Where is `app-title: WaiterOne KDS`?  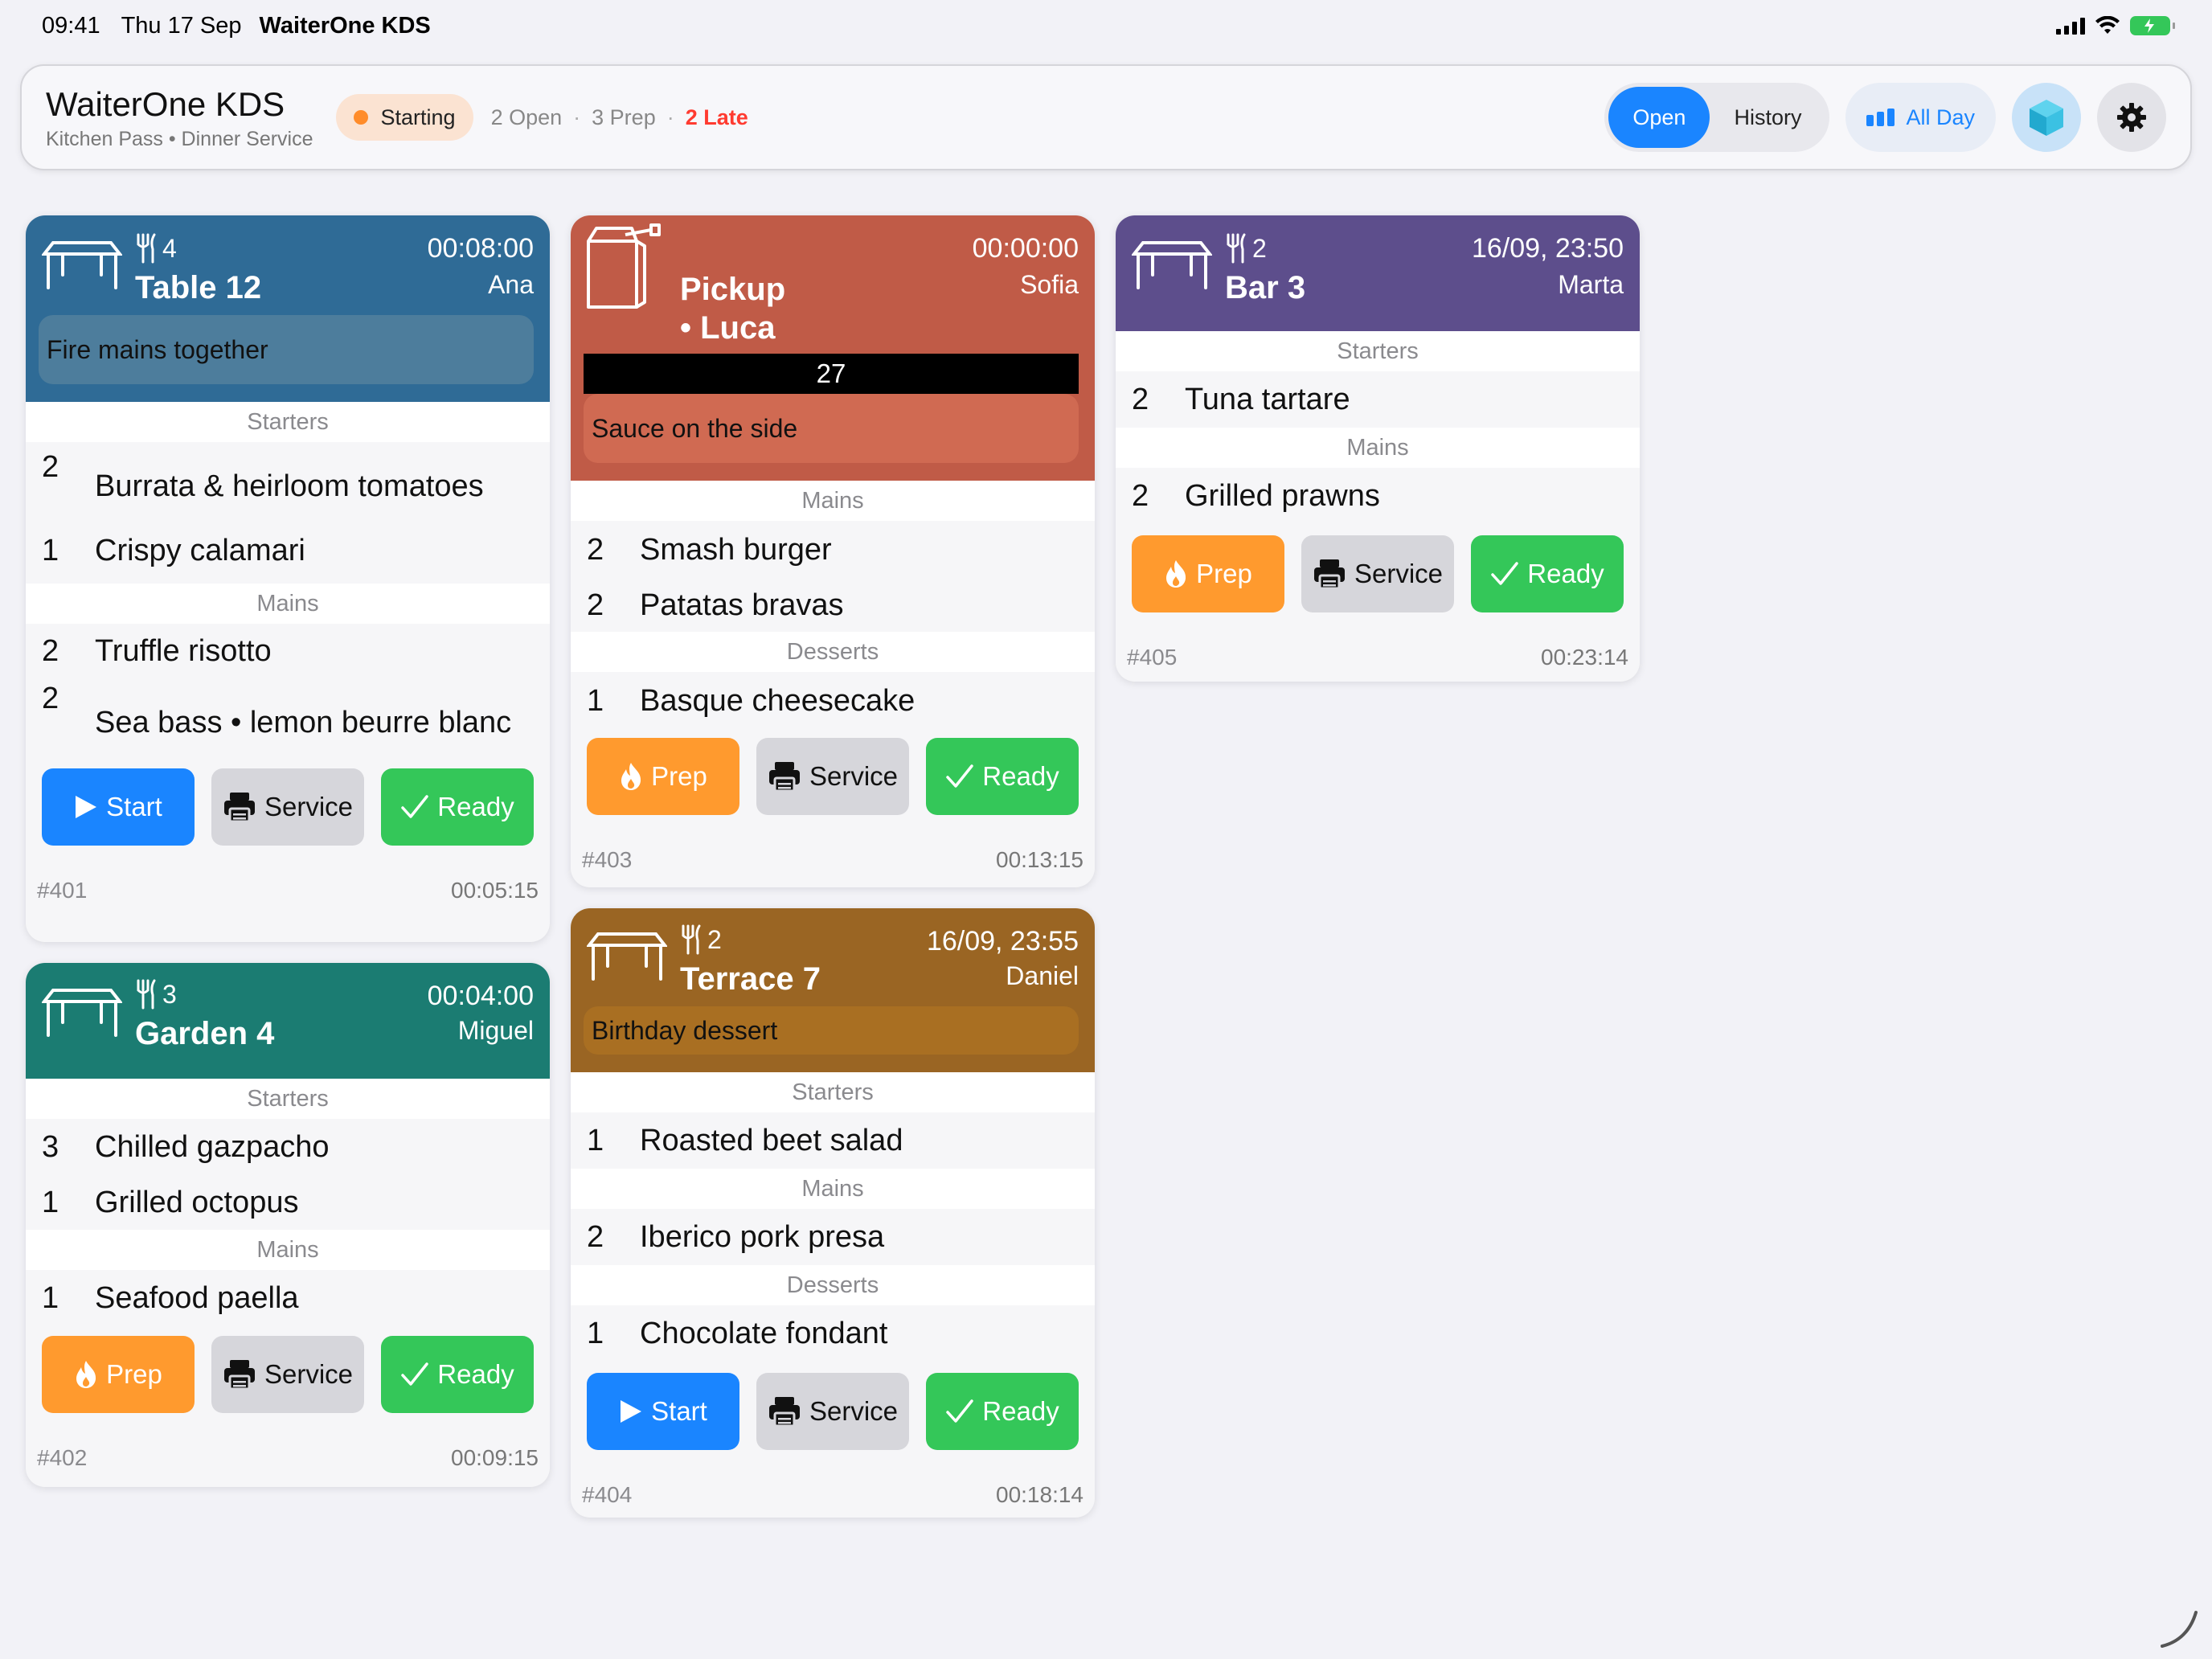 app-title: WaiterOne KDS is located at coordinates (165, 103).